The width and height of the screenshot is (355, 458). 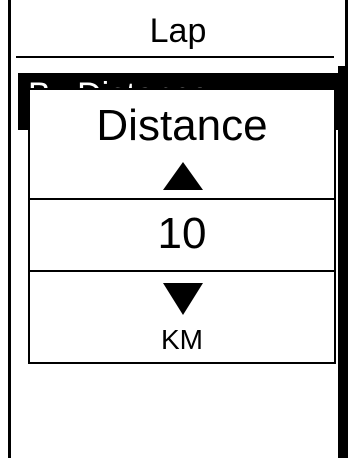 I want to click on dialog-divider-top, so click(x=182, y=199).